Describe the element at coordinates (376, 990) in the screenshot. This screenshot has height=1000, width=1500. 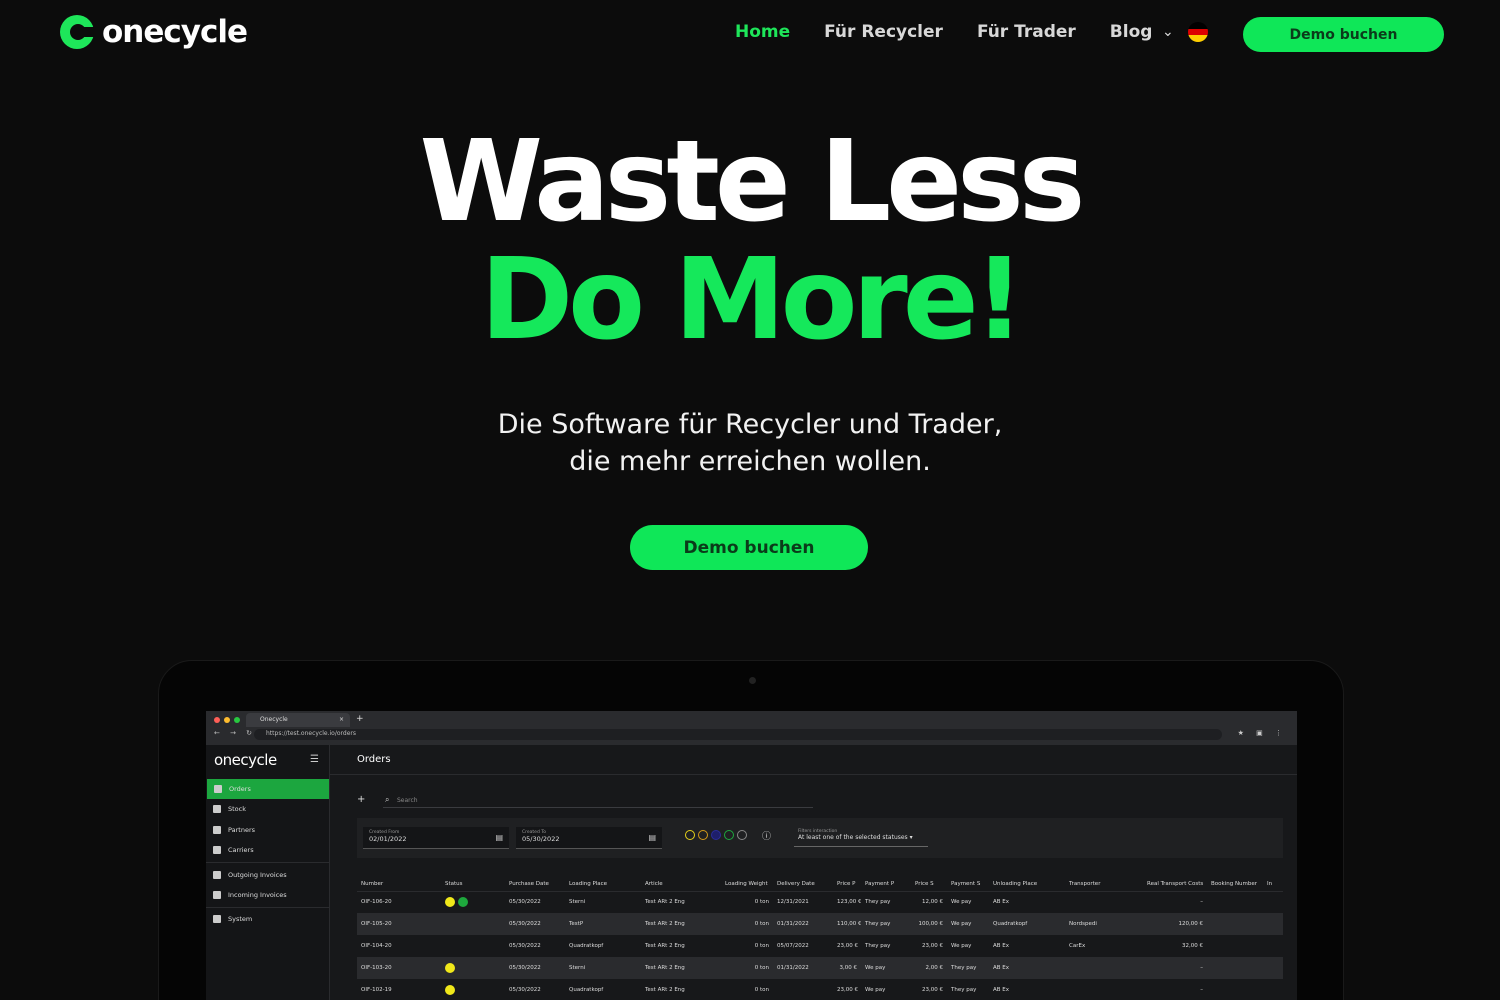
I see `cell-number: OIF-102-19` at that location.